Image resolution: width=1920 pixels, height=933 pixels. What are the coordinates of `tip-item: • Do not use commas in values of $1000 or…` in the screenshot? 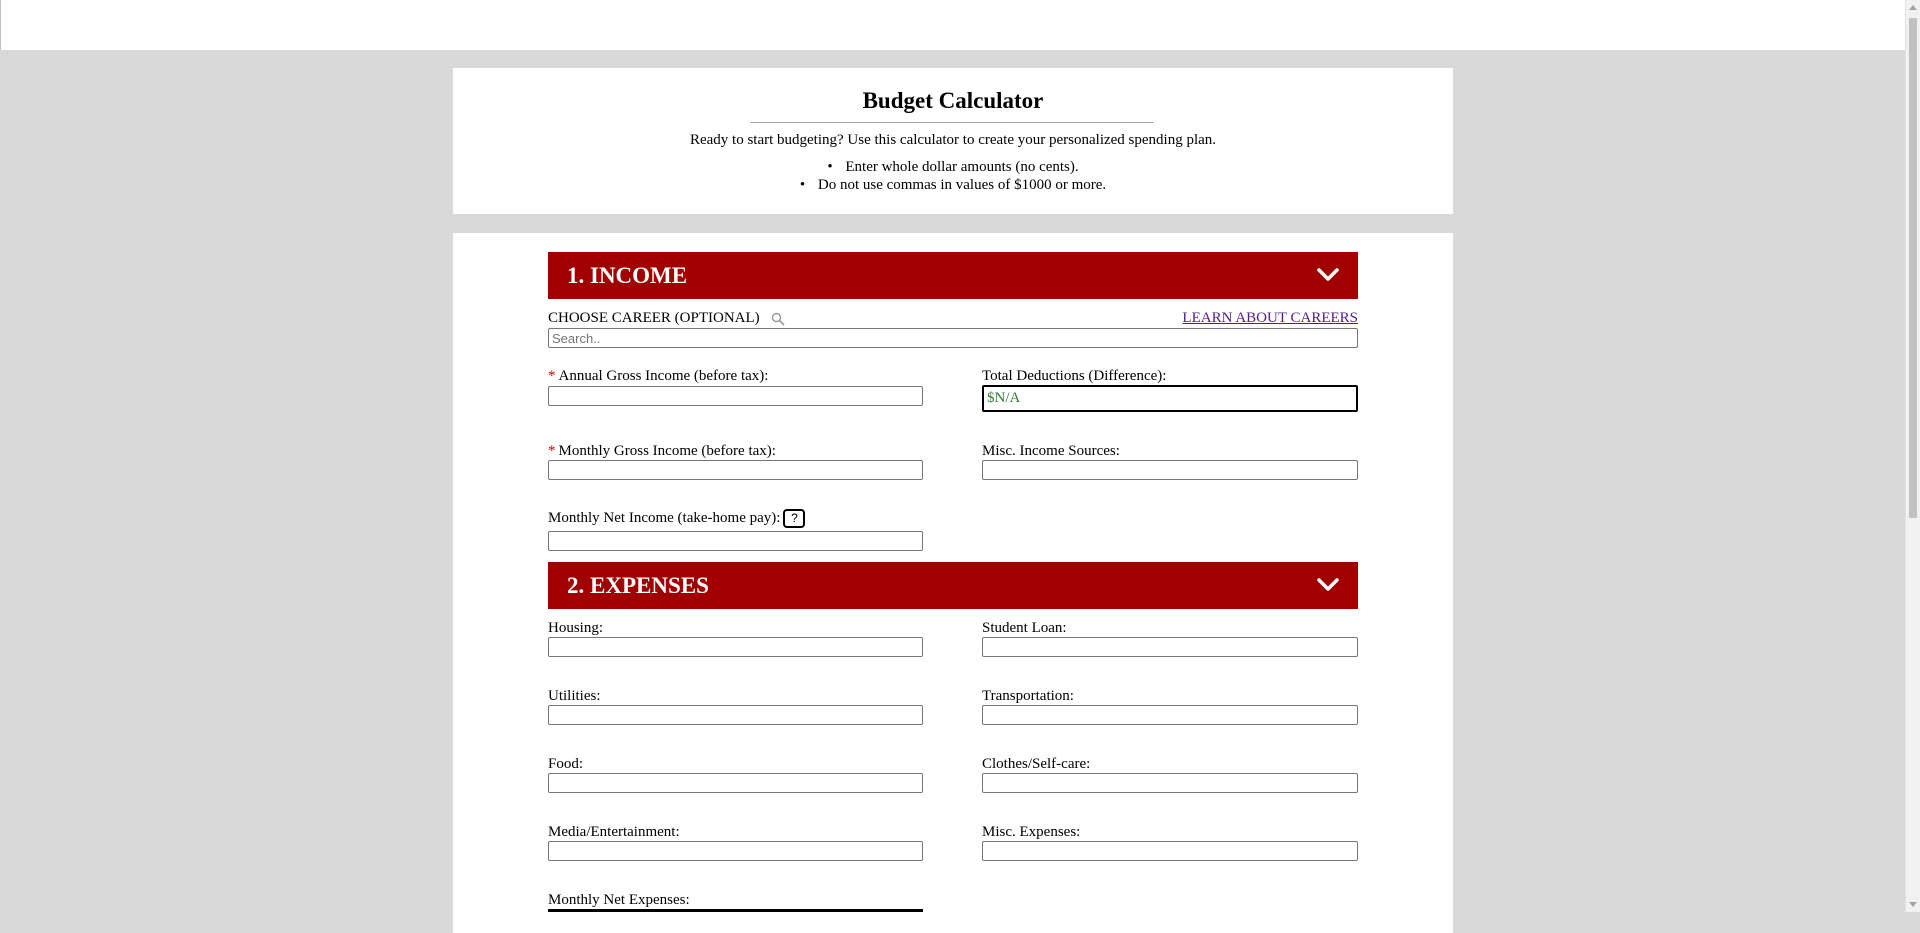 It's located at (953, 185).